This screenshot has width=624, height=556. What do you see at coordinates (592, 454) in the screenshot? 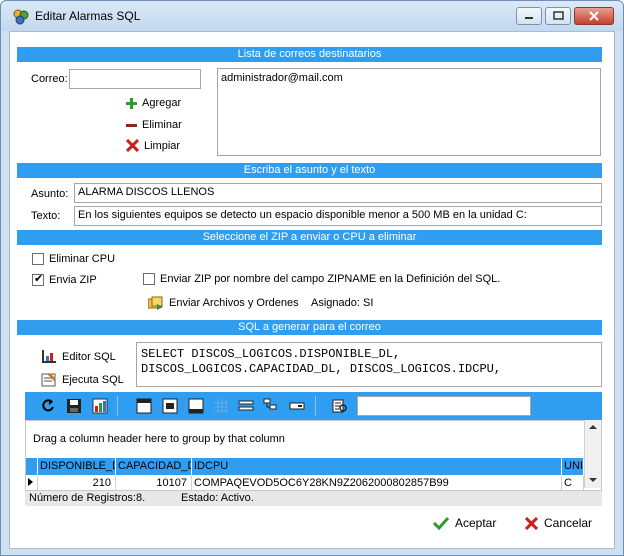
I see `grid-vertical-scrollbar` at bounding box center [592, 454].